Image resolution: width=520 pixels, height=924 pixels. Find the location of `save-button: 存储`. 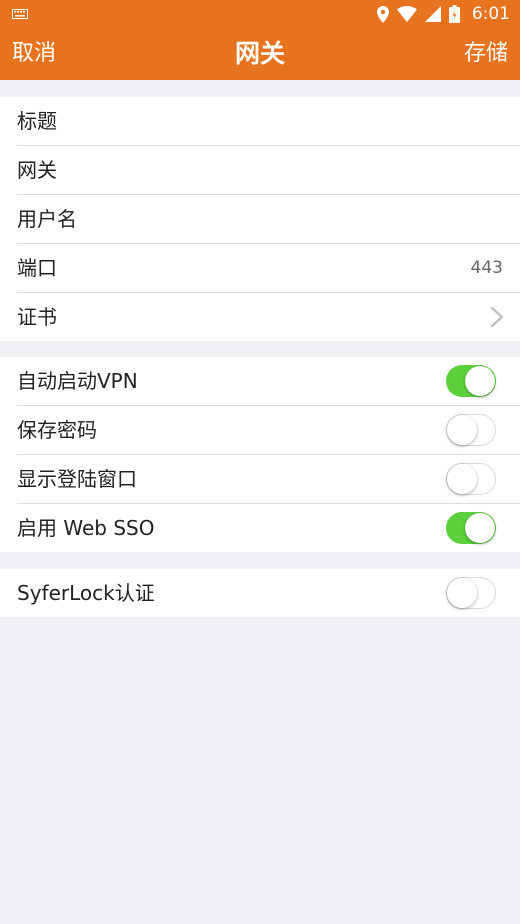

save-button: 存储 is located at coordinates (486, 54).